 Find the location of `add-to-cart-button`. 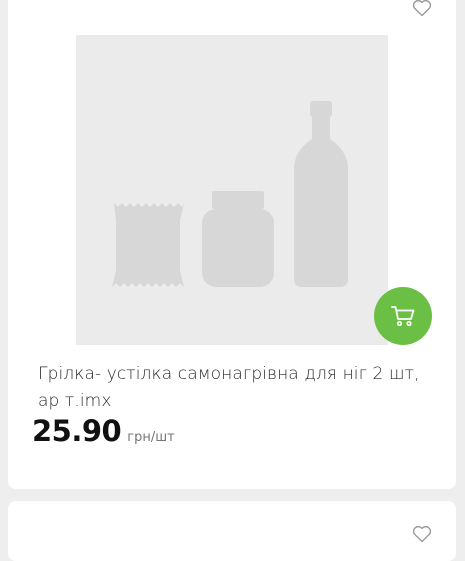

add-to-cart-button is located at coordinates (403, 316).